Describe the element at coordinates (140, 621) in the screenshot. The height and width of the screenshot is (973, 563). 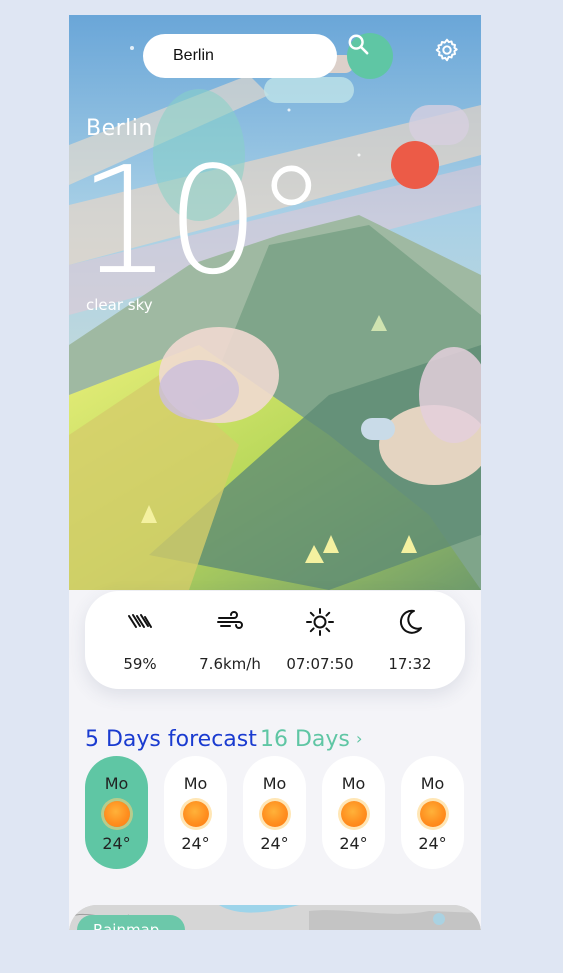
I see `rain-icon` at that location.